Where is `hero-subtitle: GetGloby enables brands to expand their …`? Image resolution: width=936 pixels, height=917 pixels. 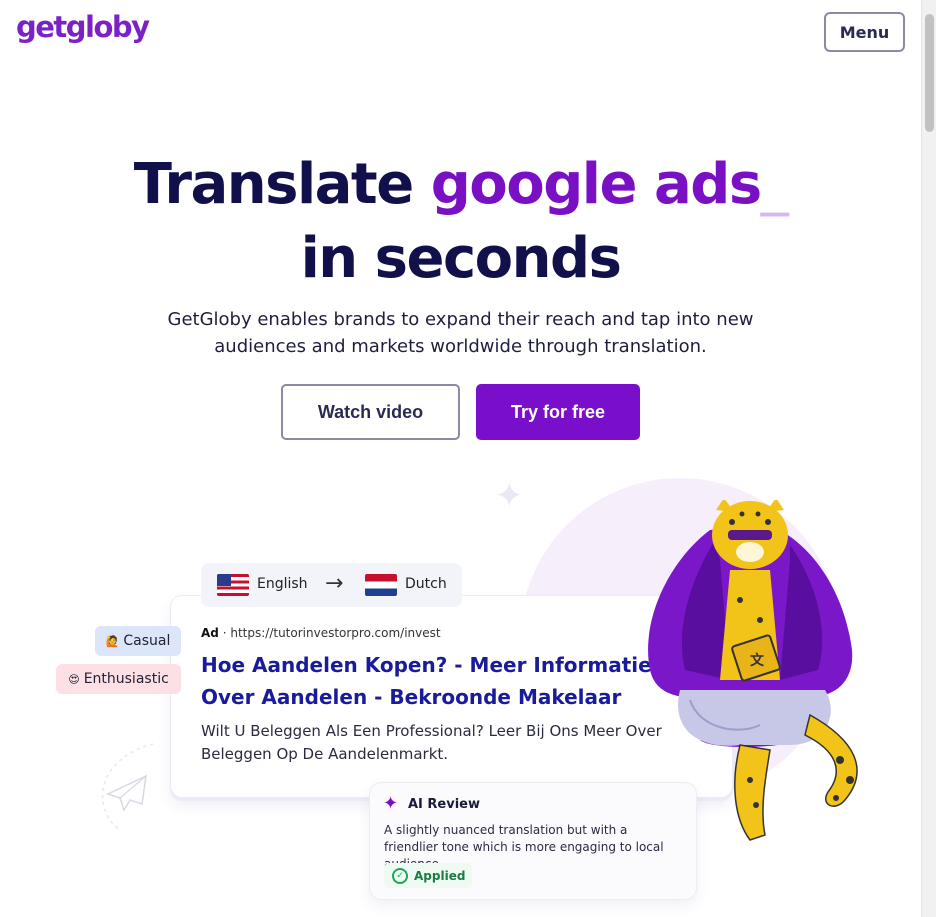
hero-subtitle: GetGloby enables brands to expand their … is located at coordinates (460, 333).